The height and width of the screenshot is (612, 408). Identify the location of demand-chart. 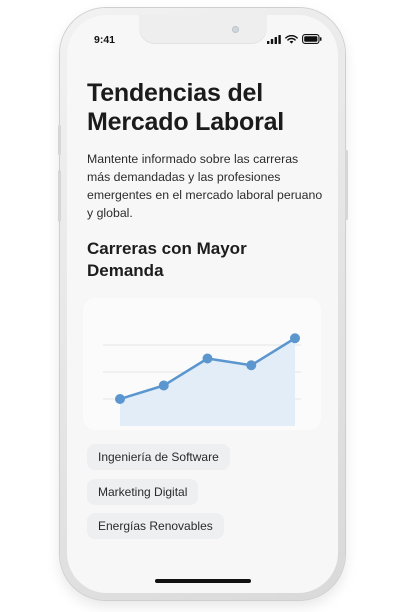
(202, 379).